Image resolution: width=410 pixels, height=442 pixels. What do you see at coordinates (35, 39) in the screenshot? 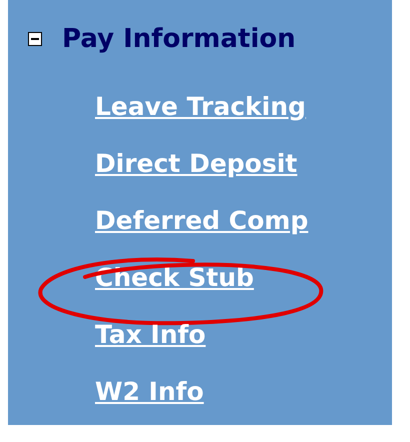
I see `collapse-icon` at bounding box center [35, 39].